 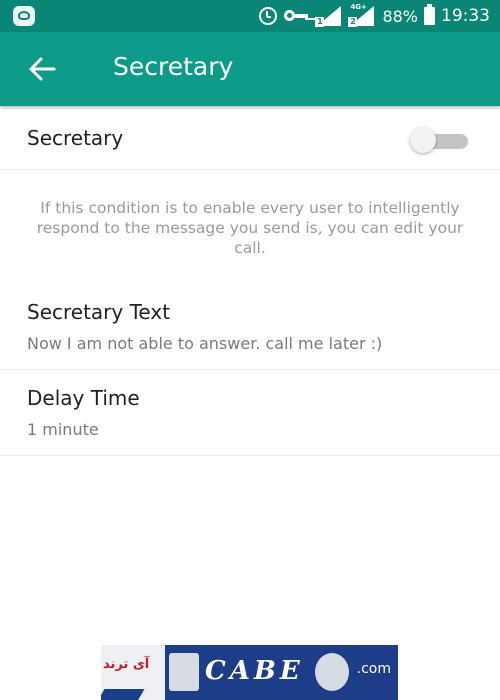 I want to click on sim2-label: 2, so click(x=353, y=22).